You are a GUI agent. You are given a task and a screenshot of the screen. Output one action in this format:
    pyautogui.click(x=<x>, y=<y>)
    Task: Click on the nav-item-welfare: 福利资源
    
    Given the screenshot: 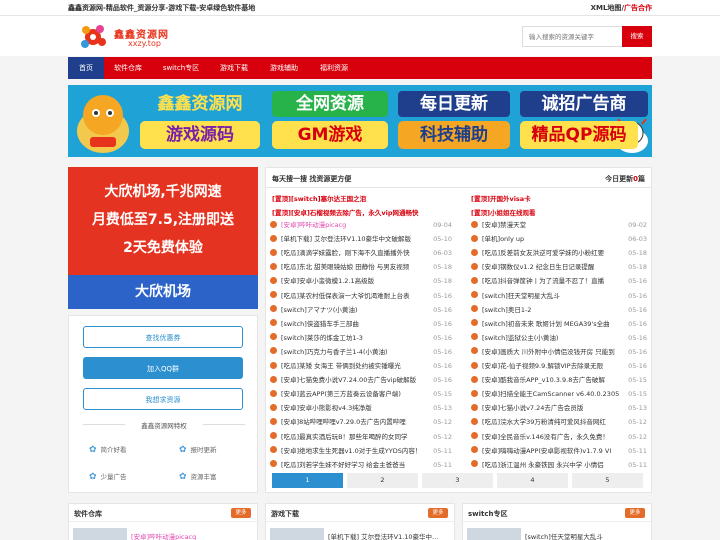 What is the action you would take?
    pyautogui.click(x=334, y=68)
    